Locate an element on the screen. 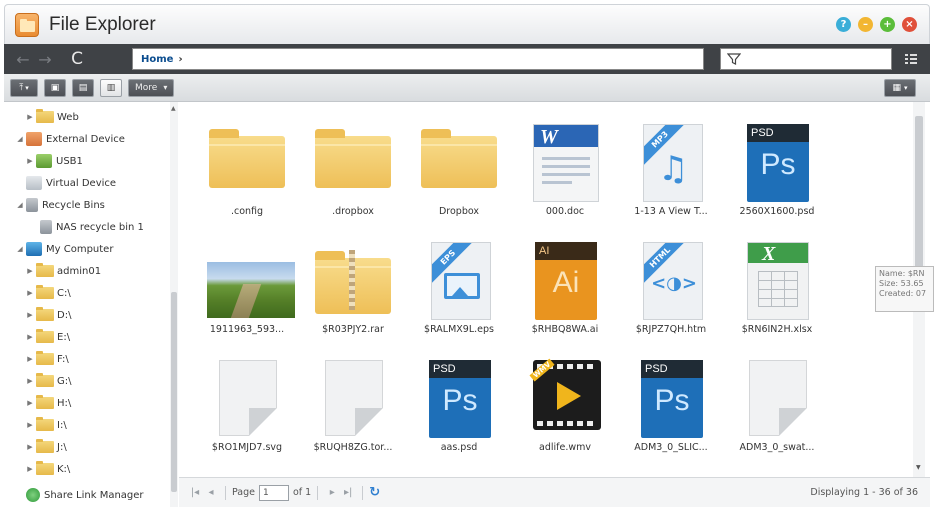  generic-file-icon is located at coordinates (247, 399).